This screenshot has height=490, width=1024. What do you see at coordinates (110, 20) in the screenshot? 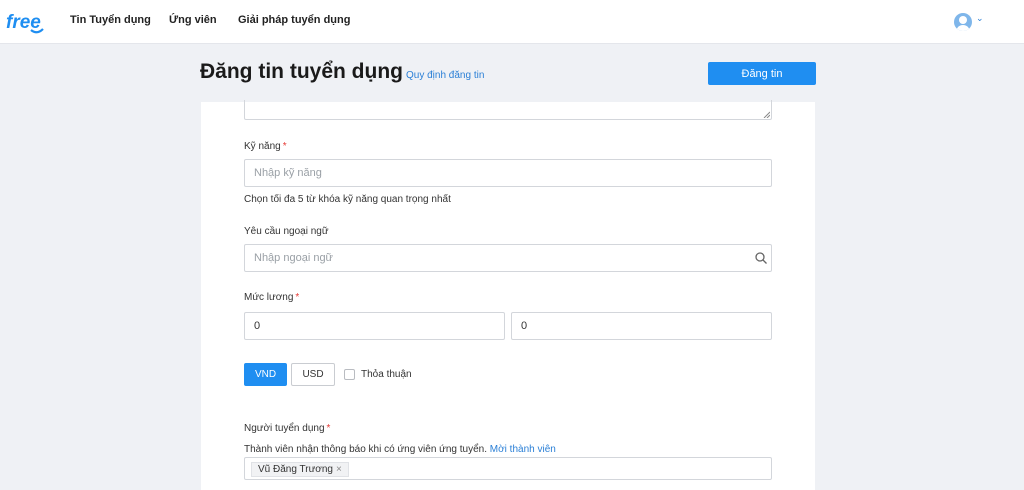
I see `nav-link-jobs: Tin Tuyển dụng` at bounding box center [110, 20].